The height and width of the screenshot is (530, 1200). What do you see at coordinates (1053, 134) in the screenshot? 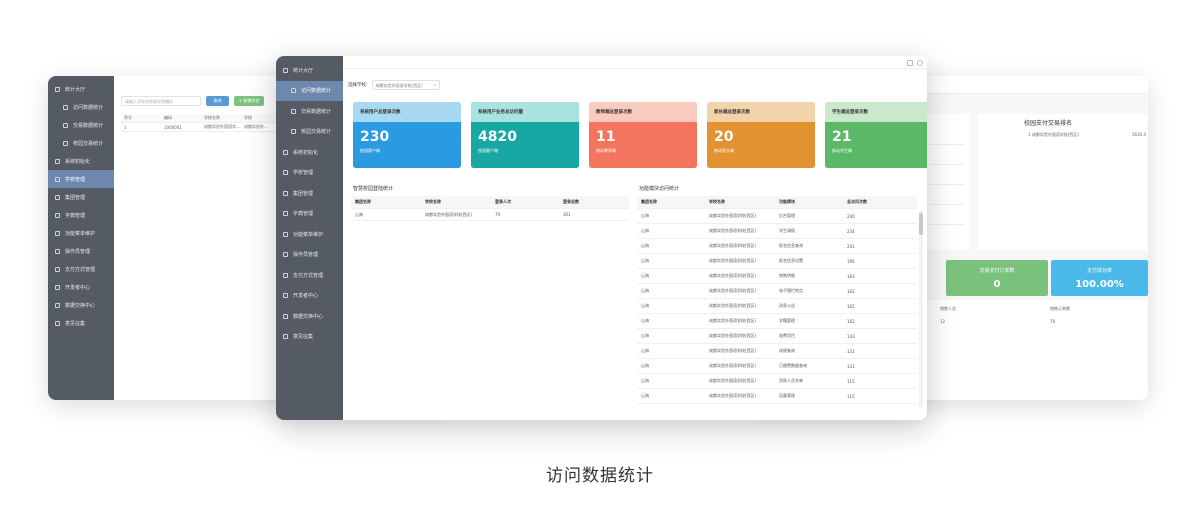
I see `ranking-item: 1 成都实验外国语学校(西区)` at bounding box center [1053, 134].